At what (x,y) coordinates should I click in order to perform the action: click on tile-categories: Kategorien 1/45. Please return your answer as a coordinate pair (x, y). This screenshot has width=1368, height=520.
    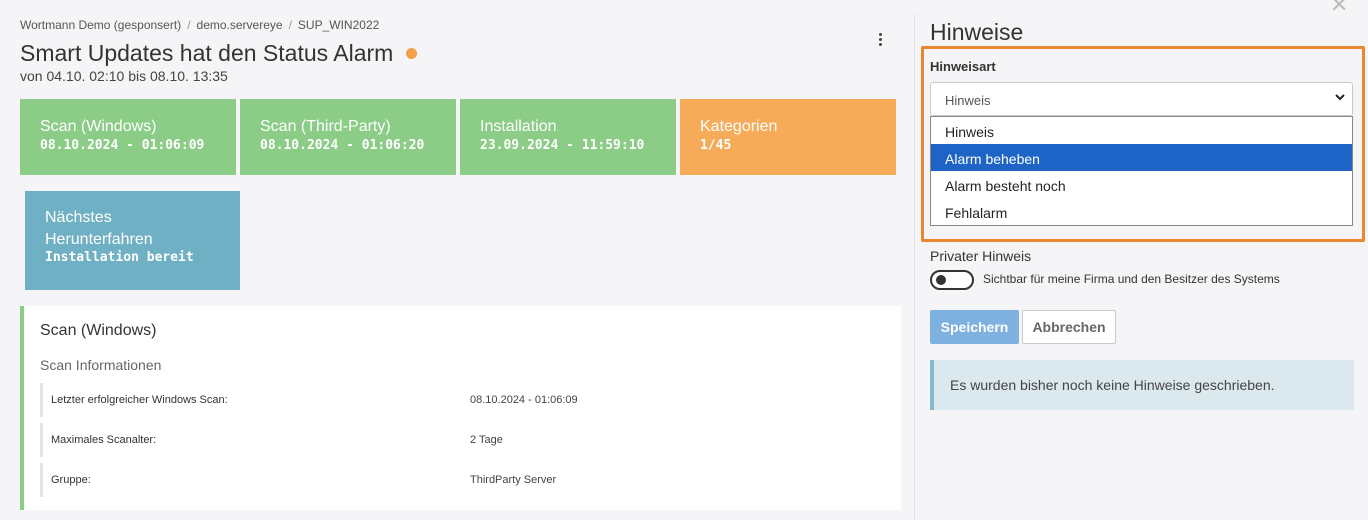
    Looking at the image, I should click on (788, 137).